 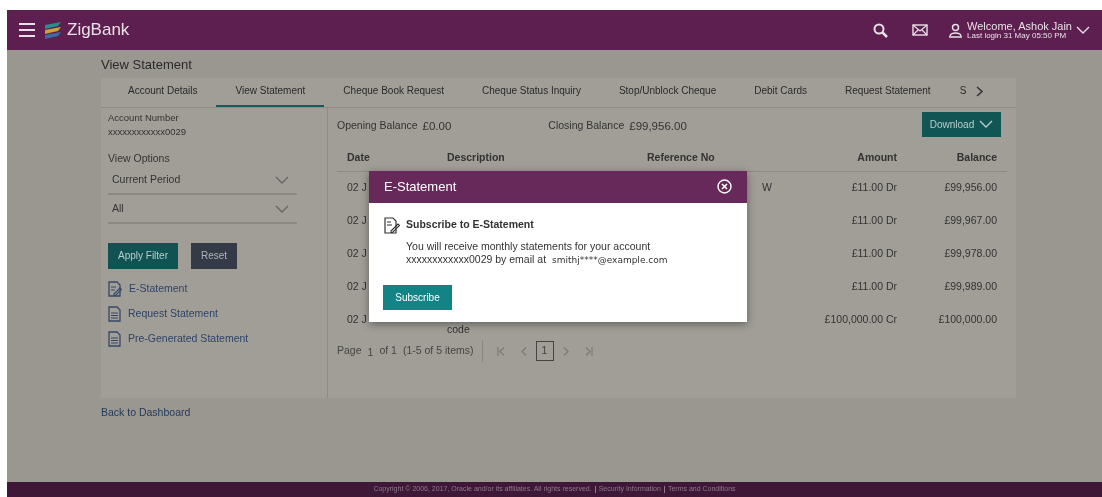 I want to click on items-count: (1-5 of 5 items), so click(x=438, y=351).